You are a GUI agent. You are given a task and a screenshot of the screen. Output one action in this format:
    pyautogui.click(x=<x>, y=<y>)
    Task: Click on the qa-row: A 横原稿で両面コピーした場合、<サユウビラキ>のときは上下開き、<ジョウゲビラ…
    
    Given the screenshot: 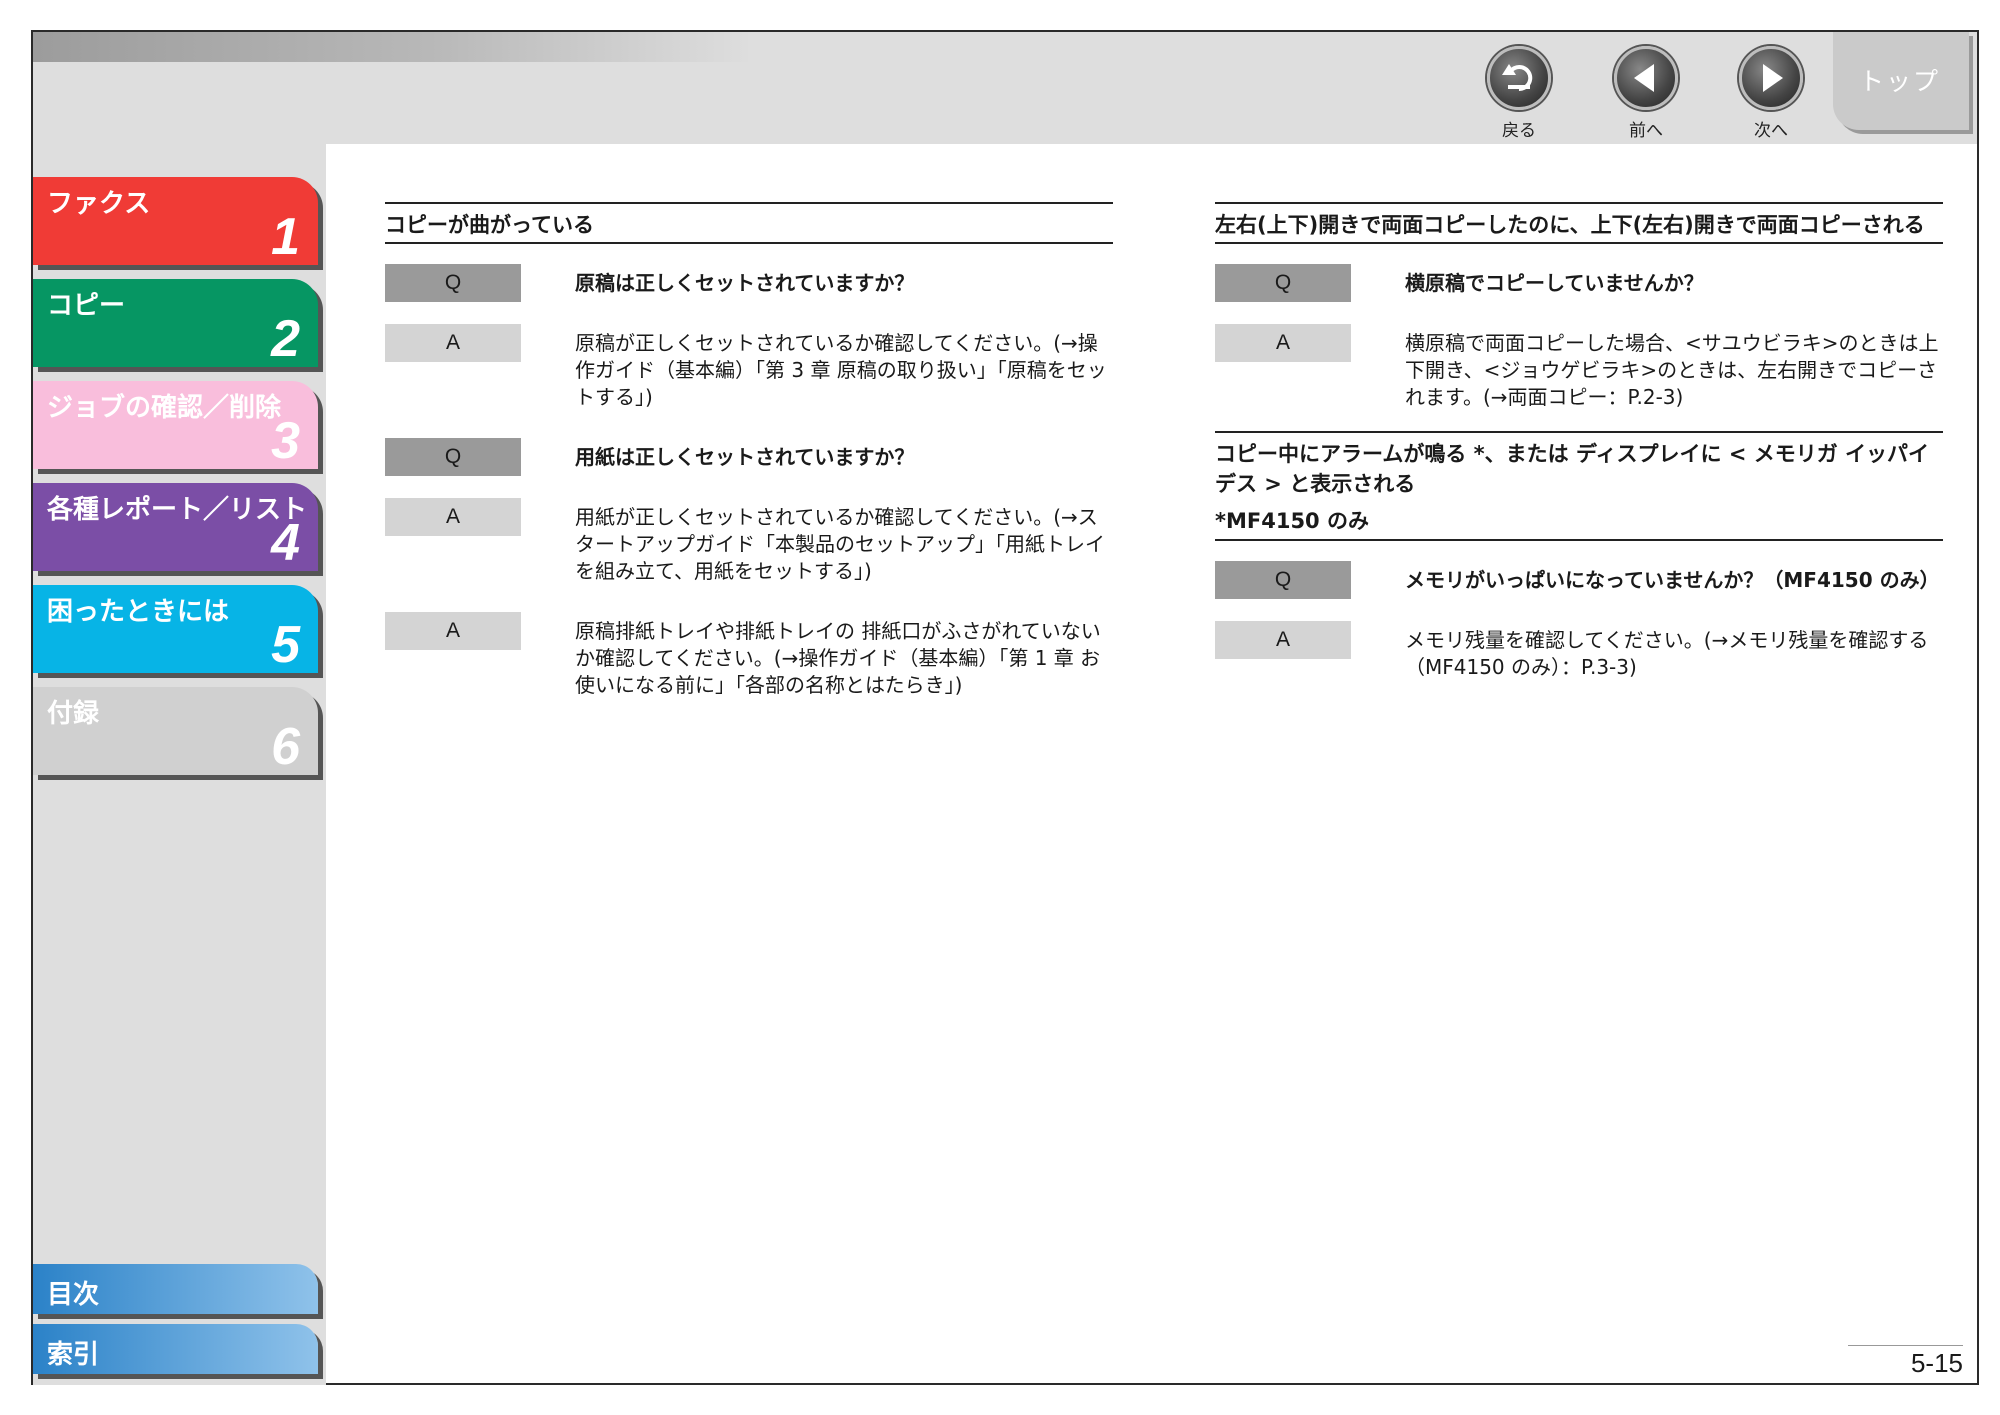 What is the action you would take?
    pyautogui.click(x=1579, y=367)
    